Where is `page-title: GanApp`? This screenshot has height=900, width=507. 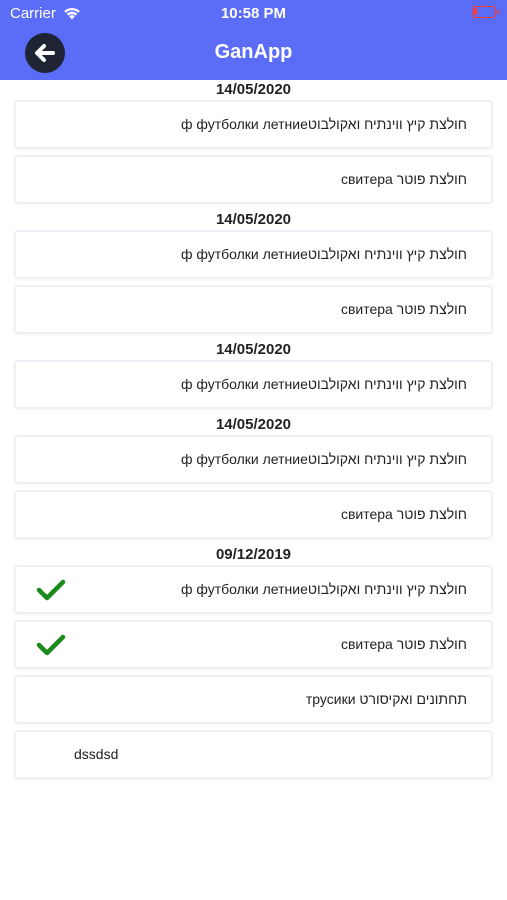
page-title: GanApp is located at coordinates (253, 52).